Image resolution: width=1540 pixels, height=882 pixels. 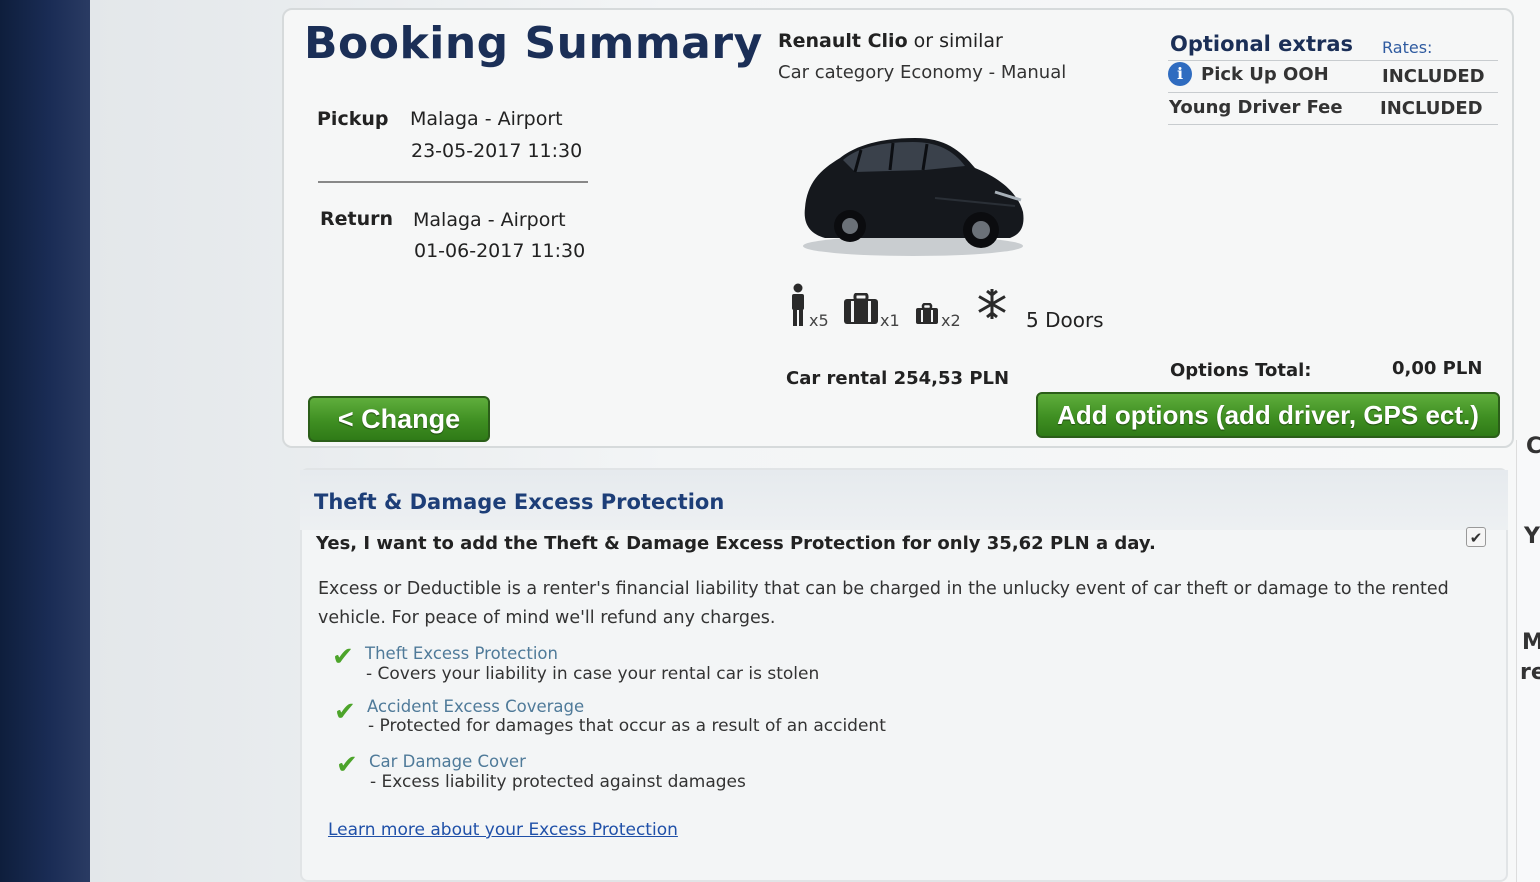 What do you see at coordinates (843, 41) in the screenshot?
I see `car-model: Renault Clio` at bounding box center [843, 41].